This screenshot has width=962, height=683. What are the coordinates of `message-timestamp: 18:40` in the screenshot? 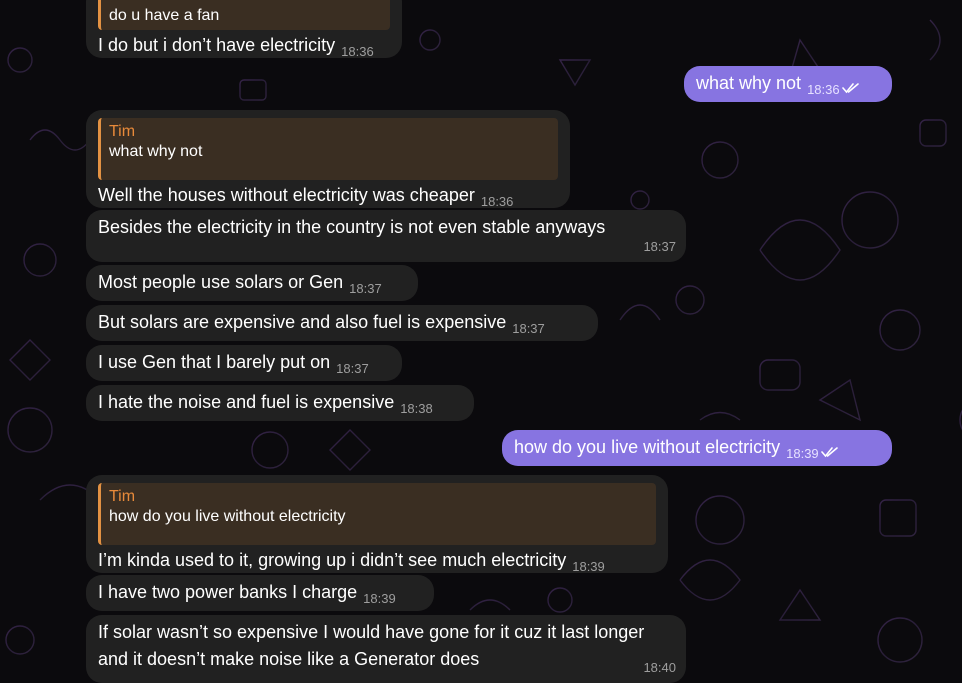 It's located at (659, 667).